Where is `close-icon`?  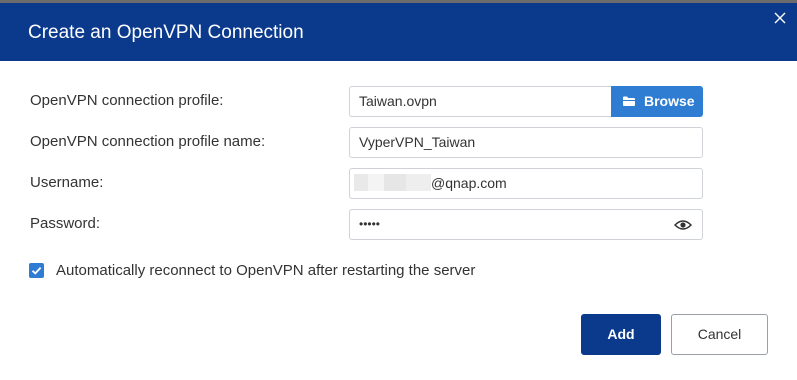 close-icon is located at coordinates (780, 18).